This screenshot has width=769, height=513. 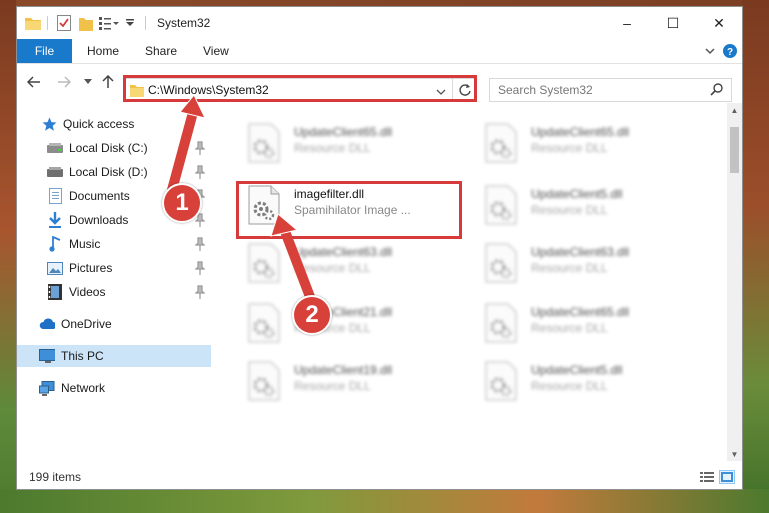 What do you see at coordinates (49, 124) in the screenshot?
I see `star-icon` at bounding box center [49, 124].